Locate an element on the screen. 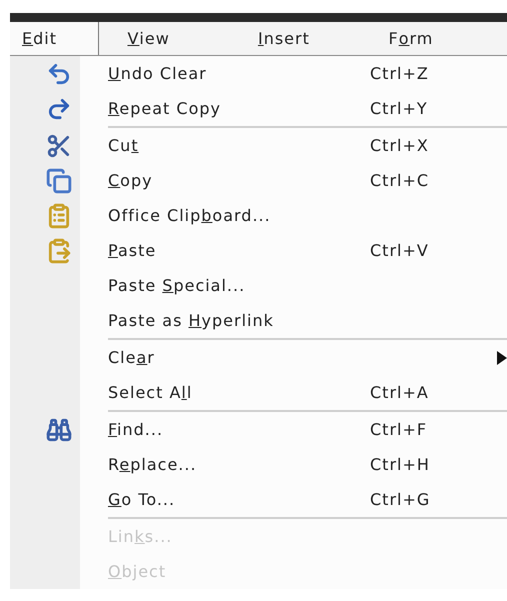 Image resolution: width=507 pixels, height=601 pixels. menu-item-label: Object is located at coordinates (138, 571).